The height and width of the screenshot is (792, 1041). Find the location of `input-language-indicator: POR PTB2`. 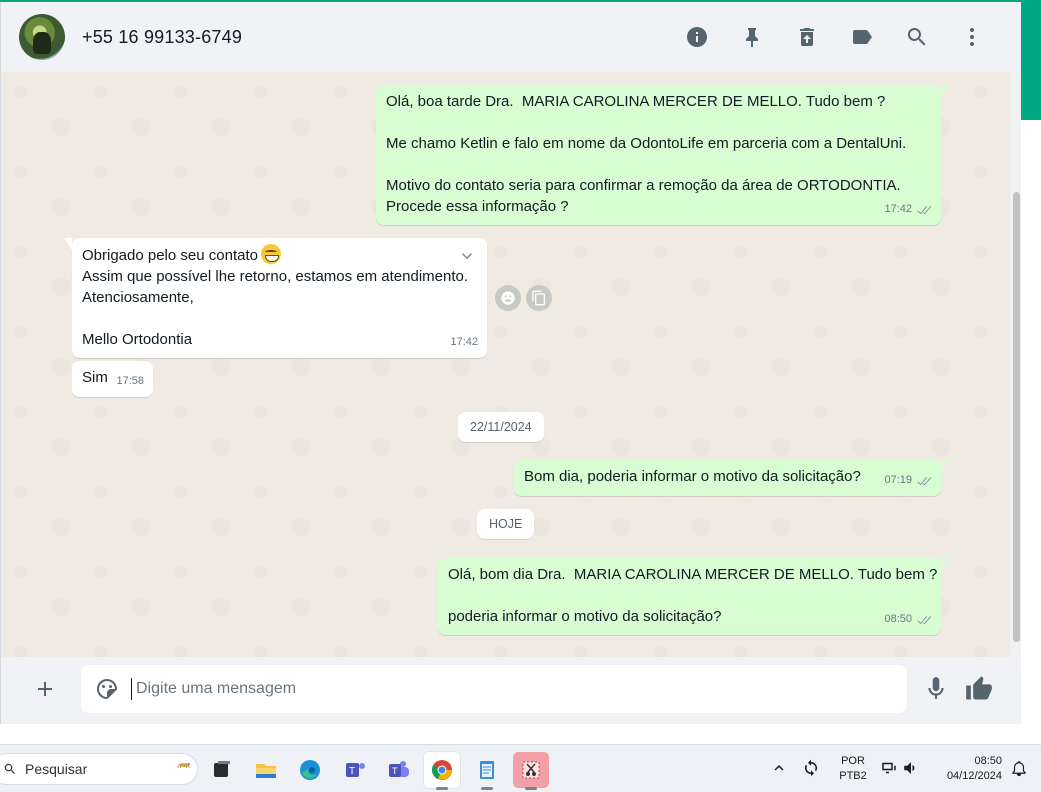

input-language-indicator: POR PTB2 is located at coordinates (853, 769).